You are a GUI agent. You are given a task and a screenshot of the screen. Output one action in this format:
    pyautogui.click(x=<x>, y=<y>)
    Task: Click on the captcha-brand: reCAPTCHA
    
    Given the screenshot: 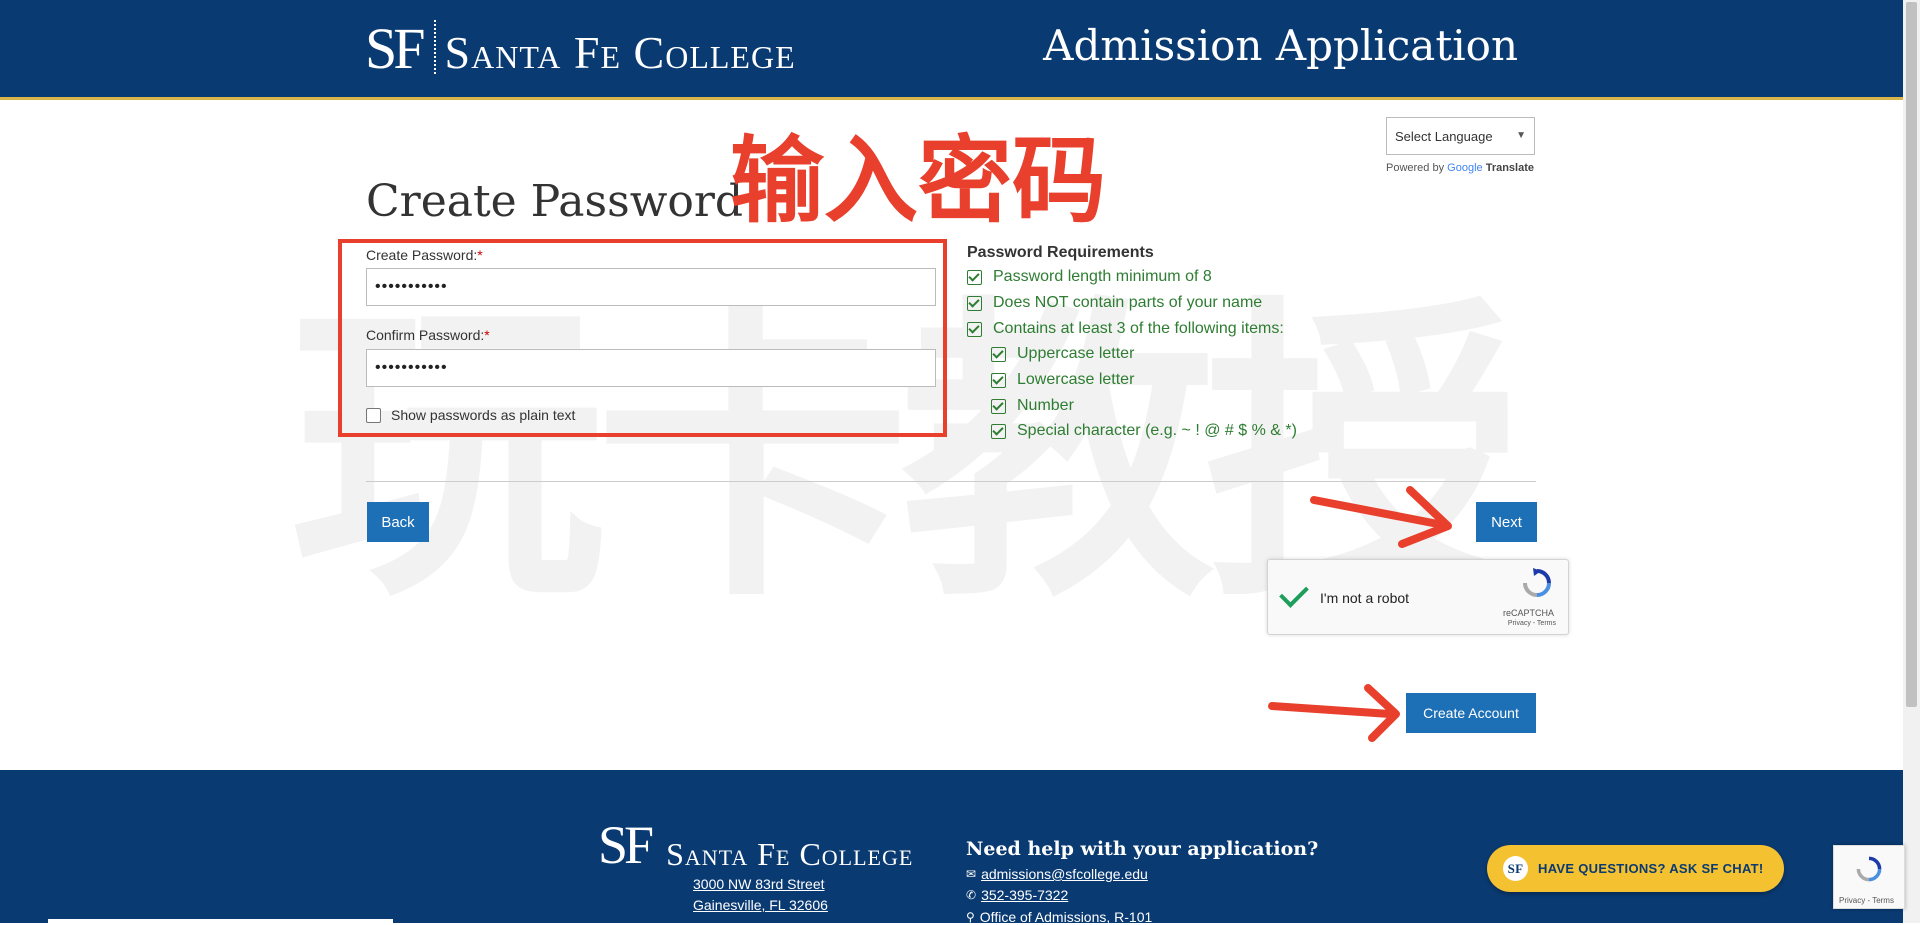 What is the action you would take?
    pyautogui.click(x=1528, y=613)
    